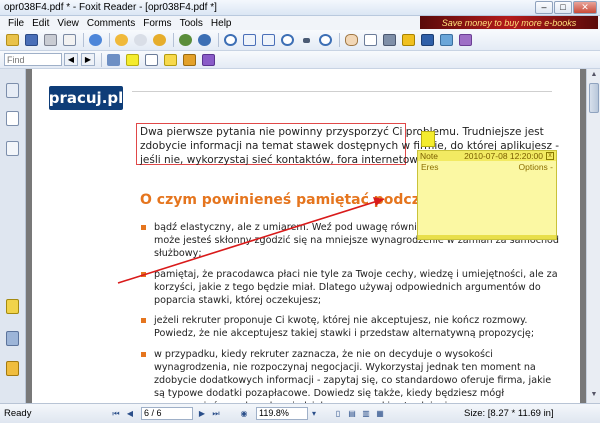 This screenshot has height=423, width=600. I want to click on continuous-facing-view-icon: ▦, so click(380, 414).